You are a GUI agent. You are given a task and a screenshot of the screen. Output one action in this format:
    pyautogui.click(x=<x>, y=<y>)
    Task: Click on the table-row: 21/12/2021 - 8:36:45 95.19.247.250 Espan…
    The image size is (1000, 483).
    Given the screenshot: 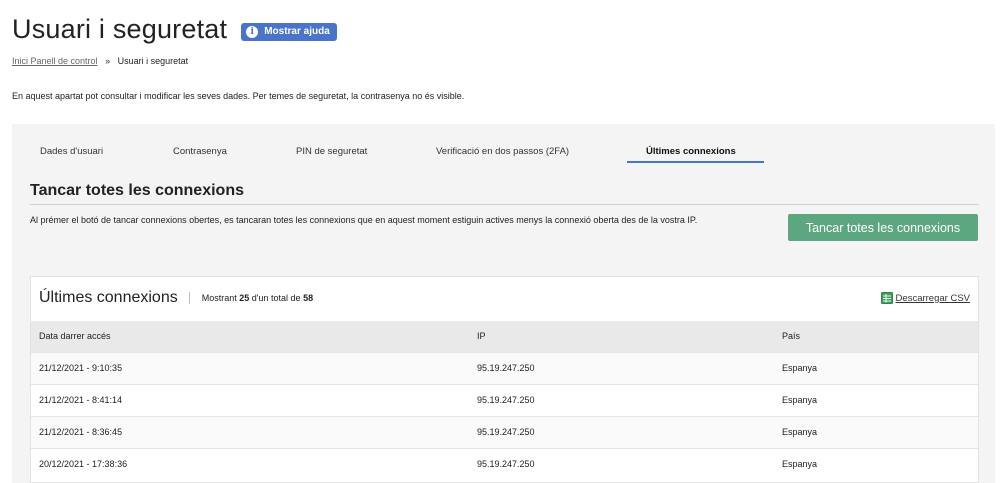 What is the action you would take?
    pyautogui.click(x=504, y=431)
    